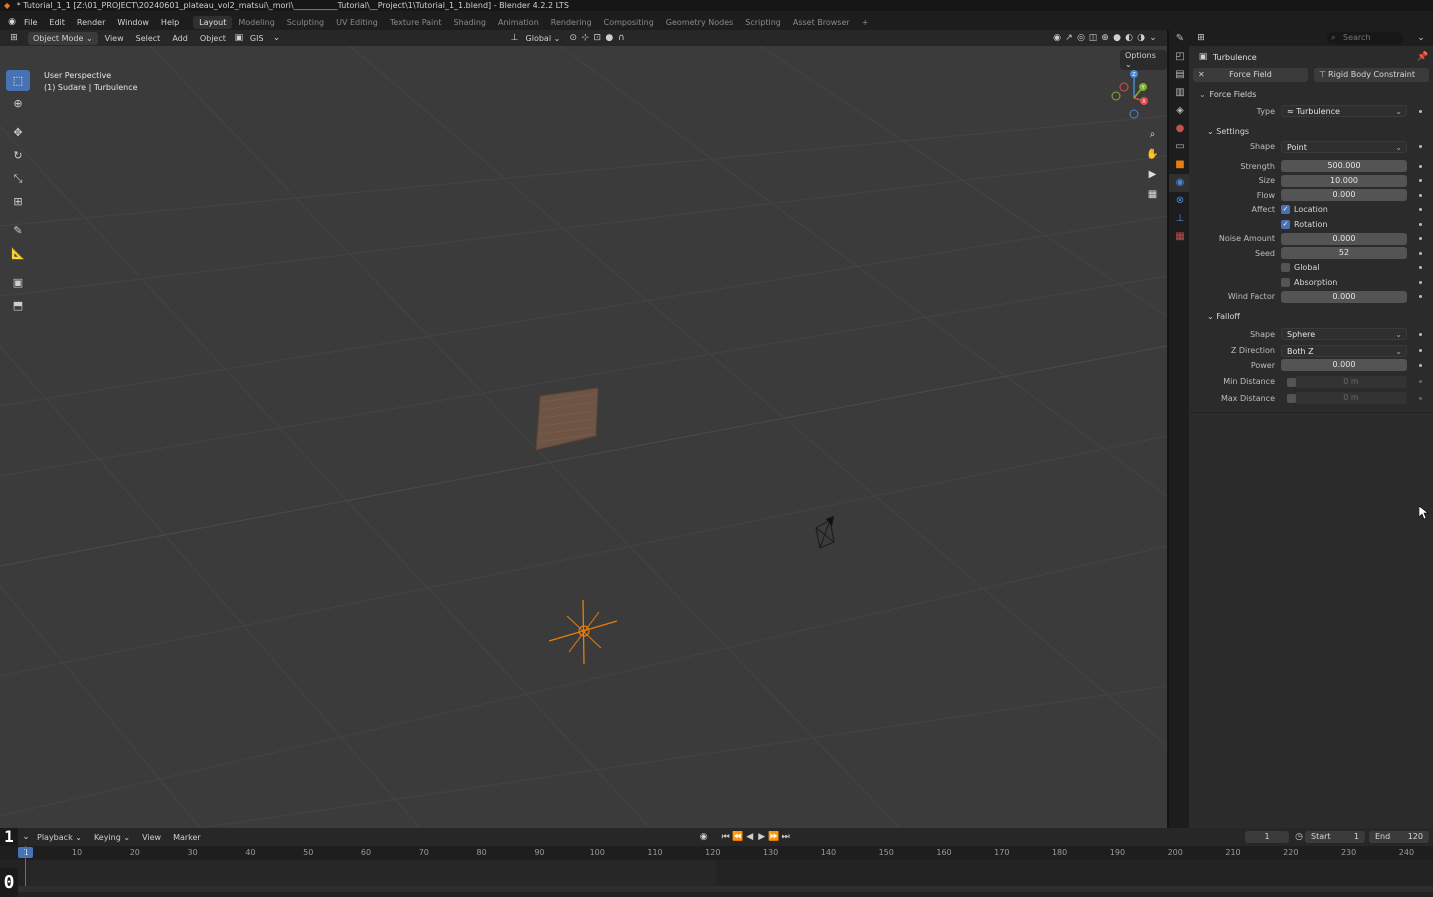 This screenshot has height=897, width=1433. Describe the element at coordinates (518, 22) in the screenshot. I see `tab-animation: Animation` at that location.